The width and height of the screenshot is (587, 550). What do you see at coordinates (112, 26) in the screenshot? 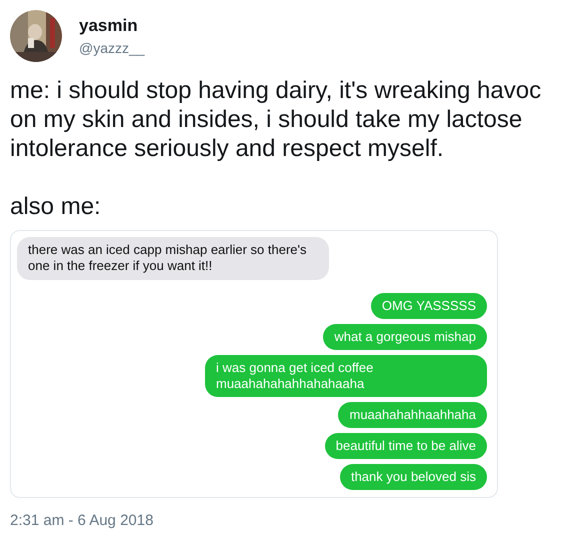
I see `author-name: yasmin` at bounding box center [112, 26].